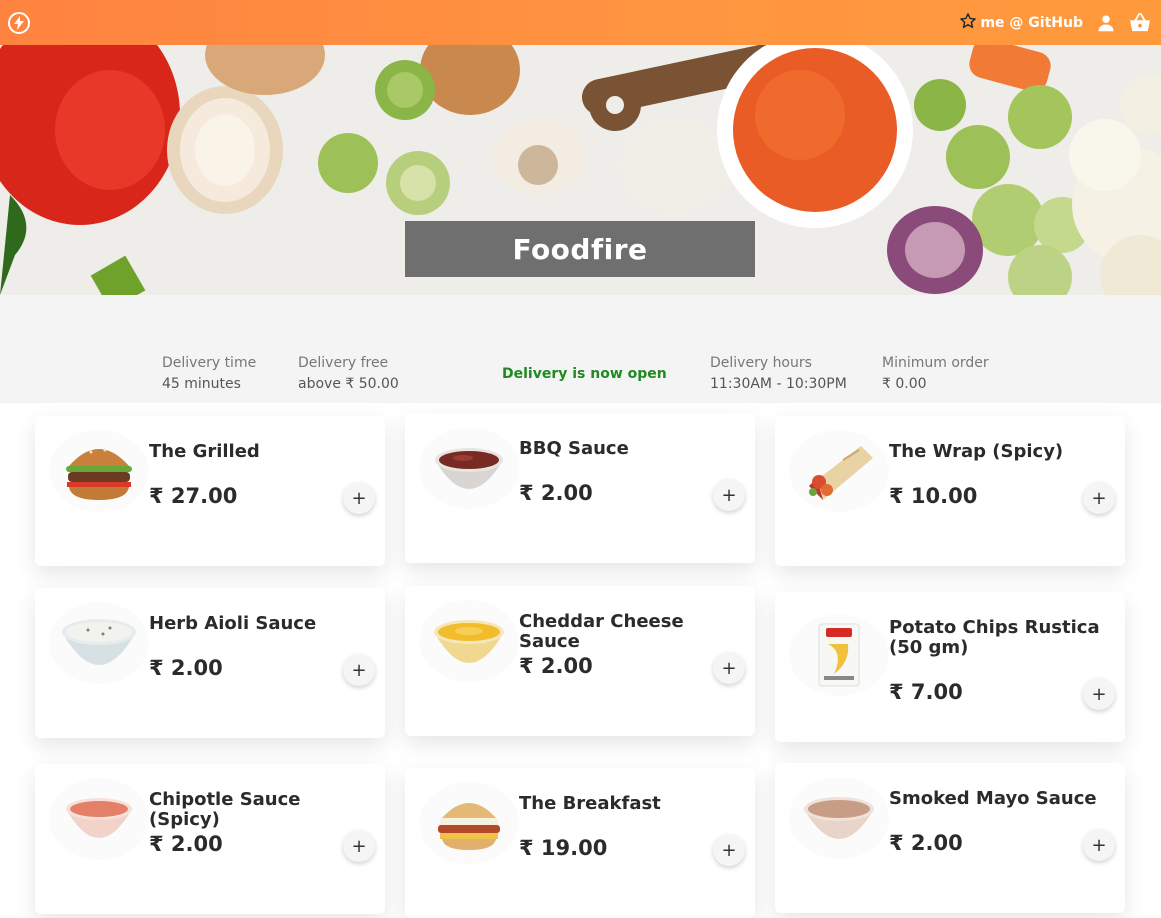 This screenshot has width=1161, height=918. I want to click on item-name: BBQ Sauce, so click(574, 448).